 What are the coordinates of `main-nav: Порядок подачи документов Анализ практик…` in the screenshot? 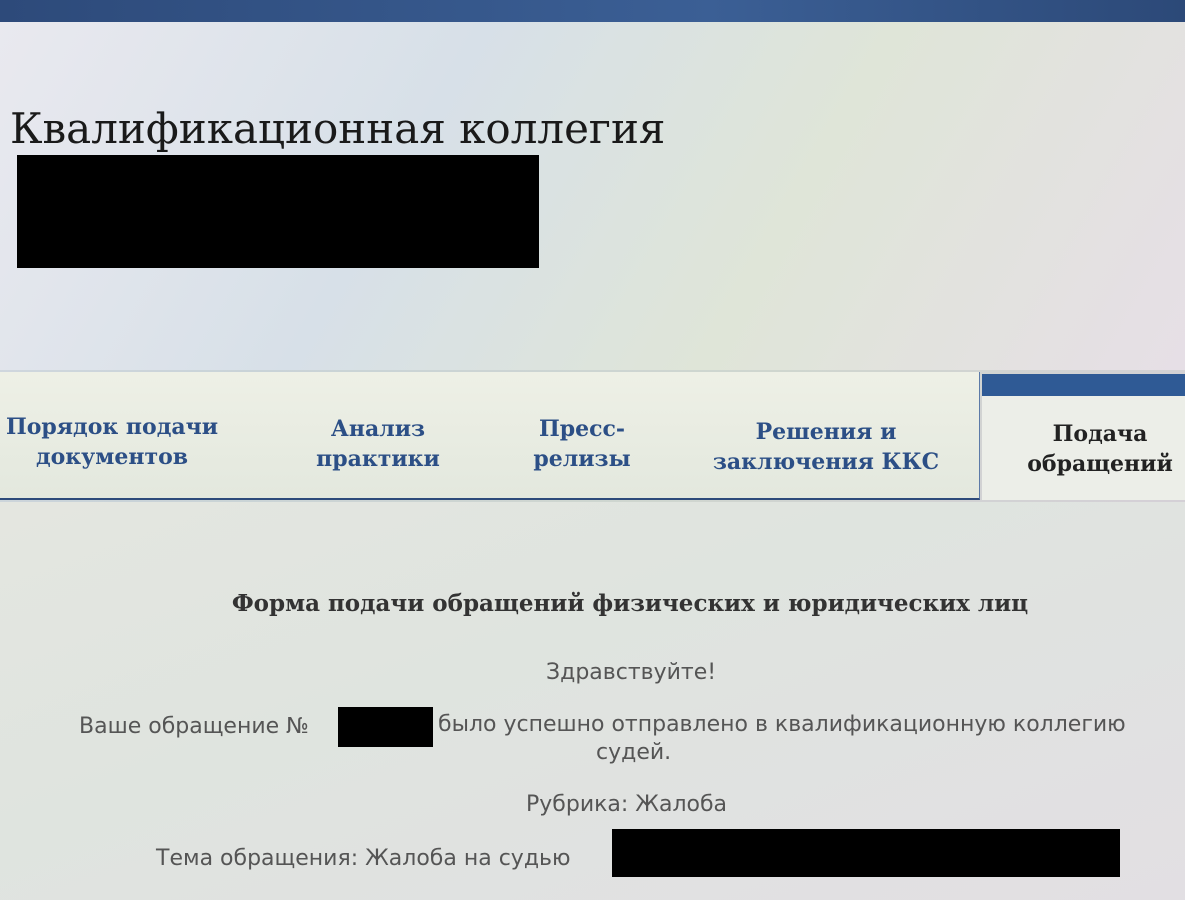 It's located at (592, 437).